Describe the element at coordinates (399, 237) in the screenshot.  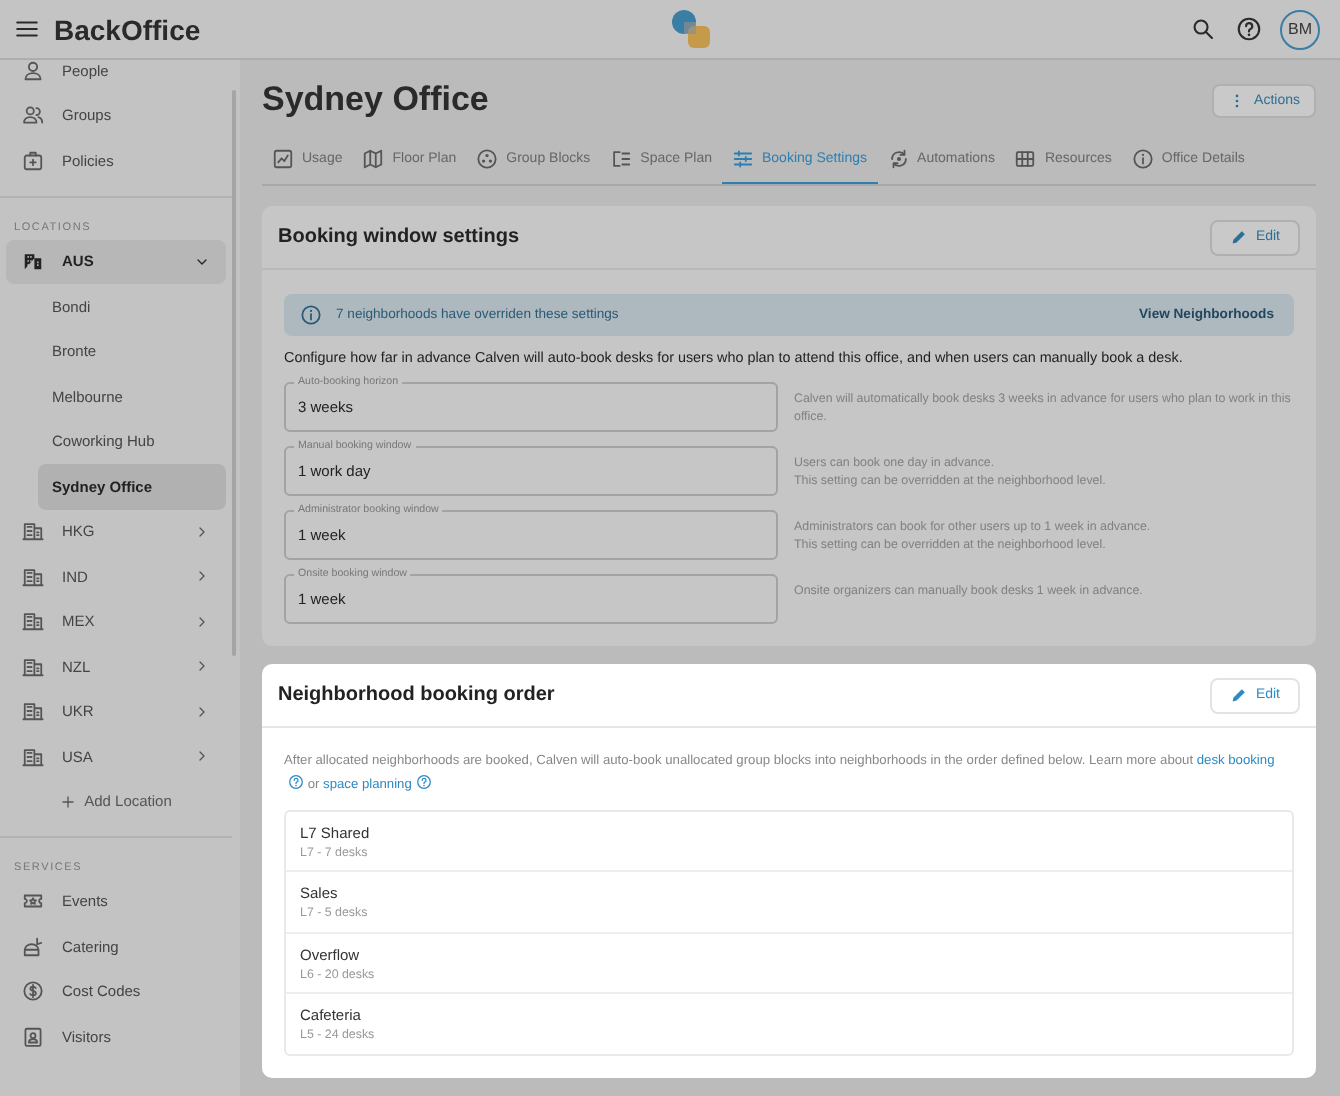
I see `card-title: Booking window settings` at that location.